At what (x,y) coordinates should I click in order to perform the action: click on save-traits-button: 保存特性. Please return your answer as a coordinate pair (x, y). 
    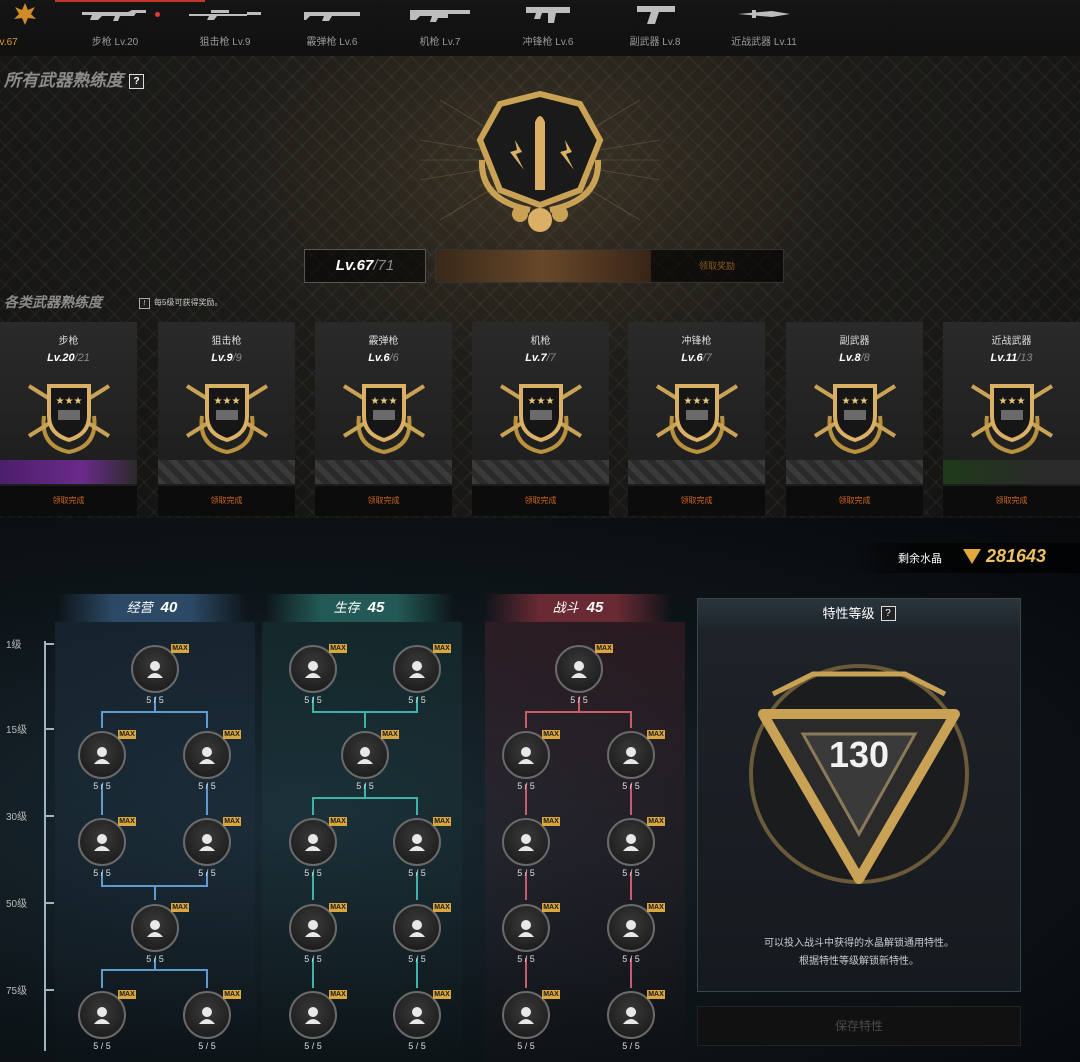
    Looking at the image, I should click on (859, 1026).